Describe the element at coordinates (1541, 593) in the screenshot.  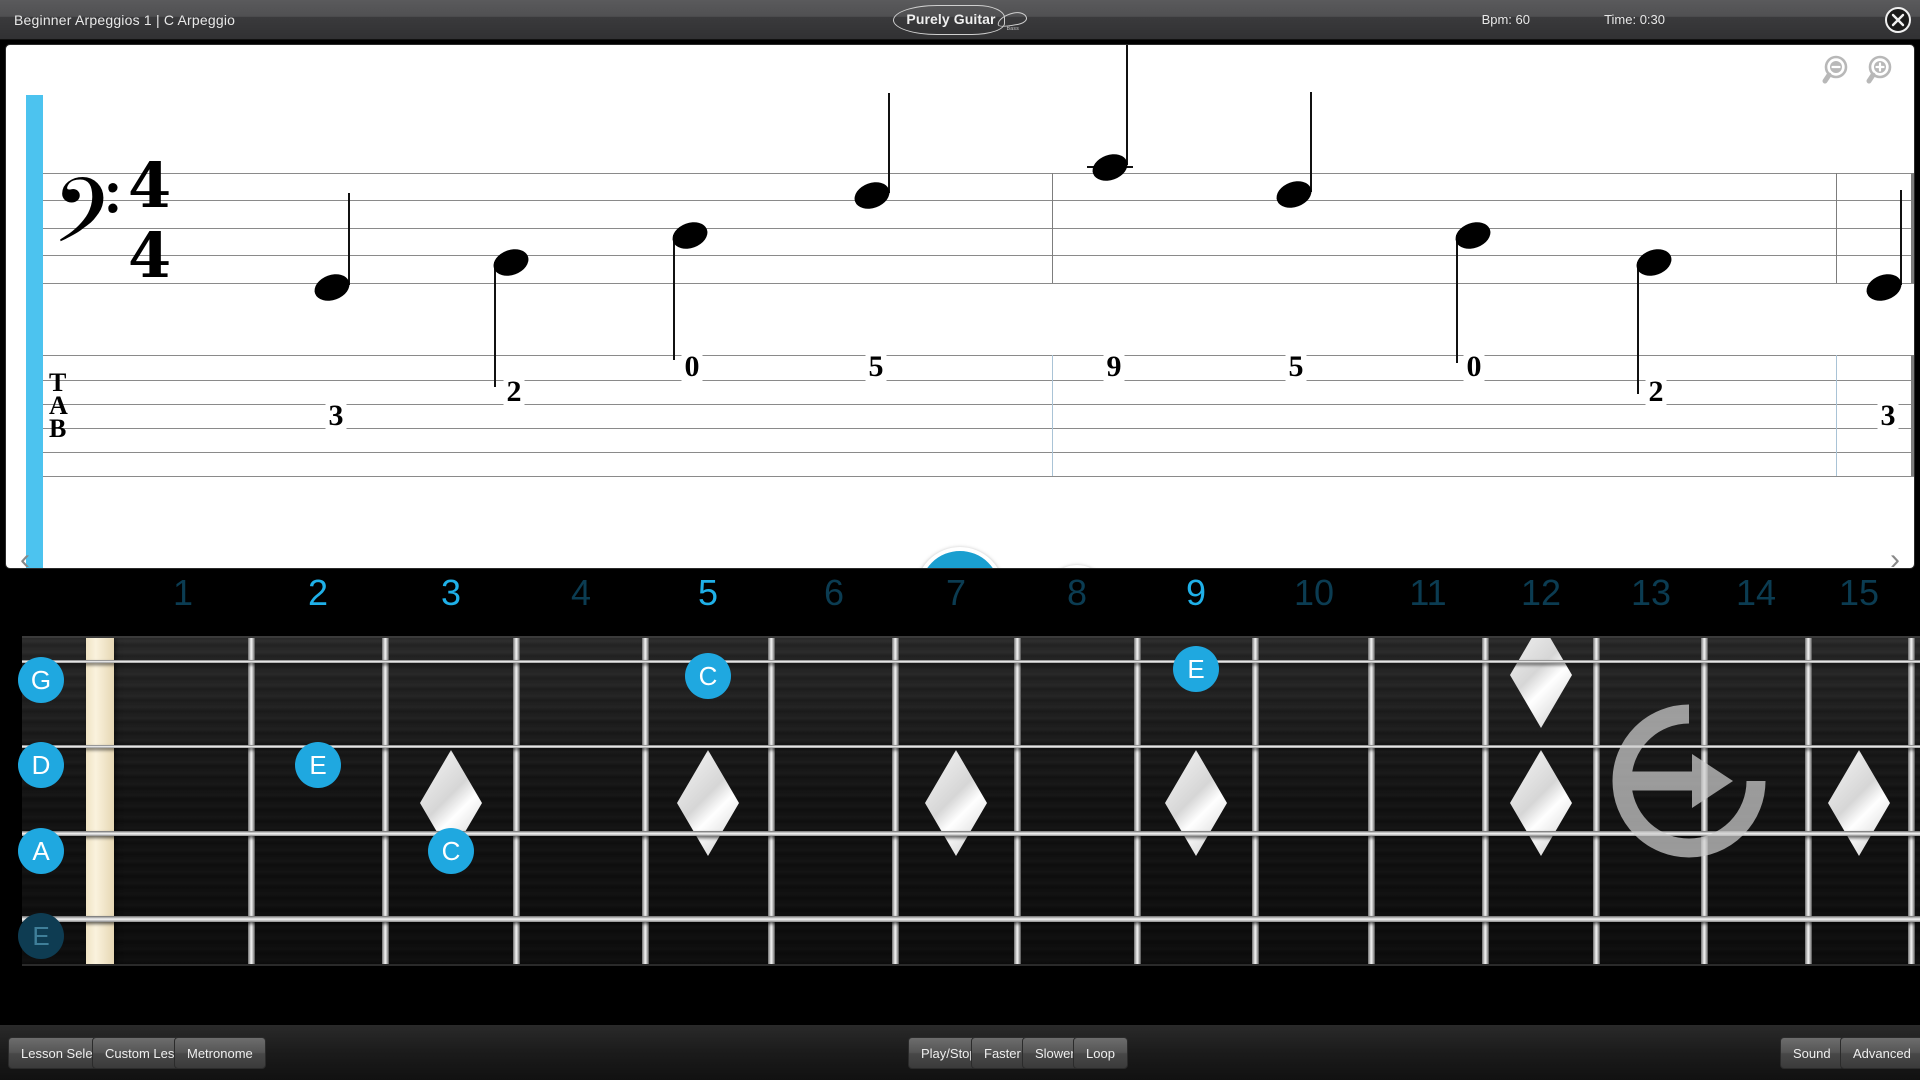
I see `fret-number-12: 12` at that location.